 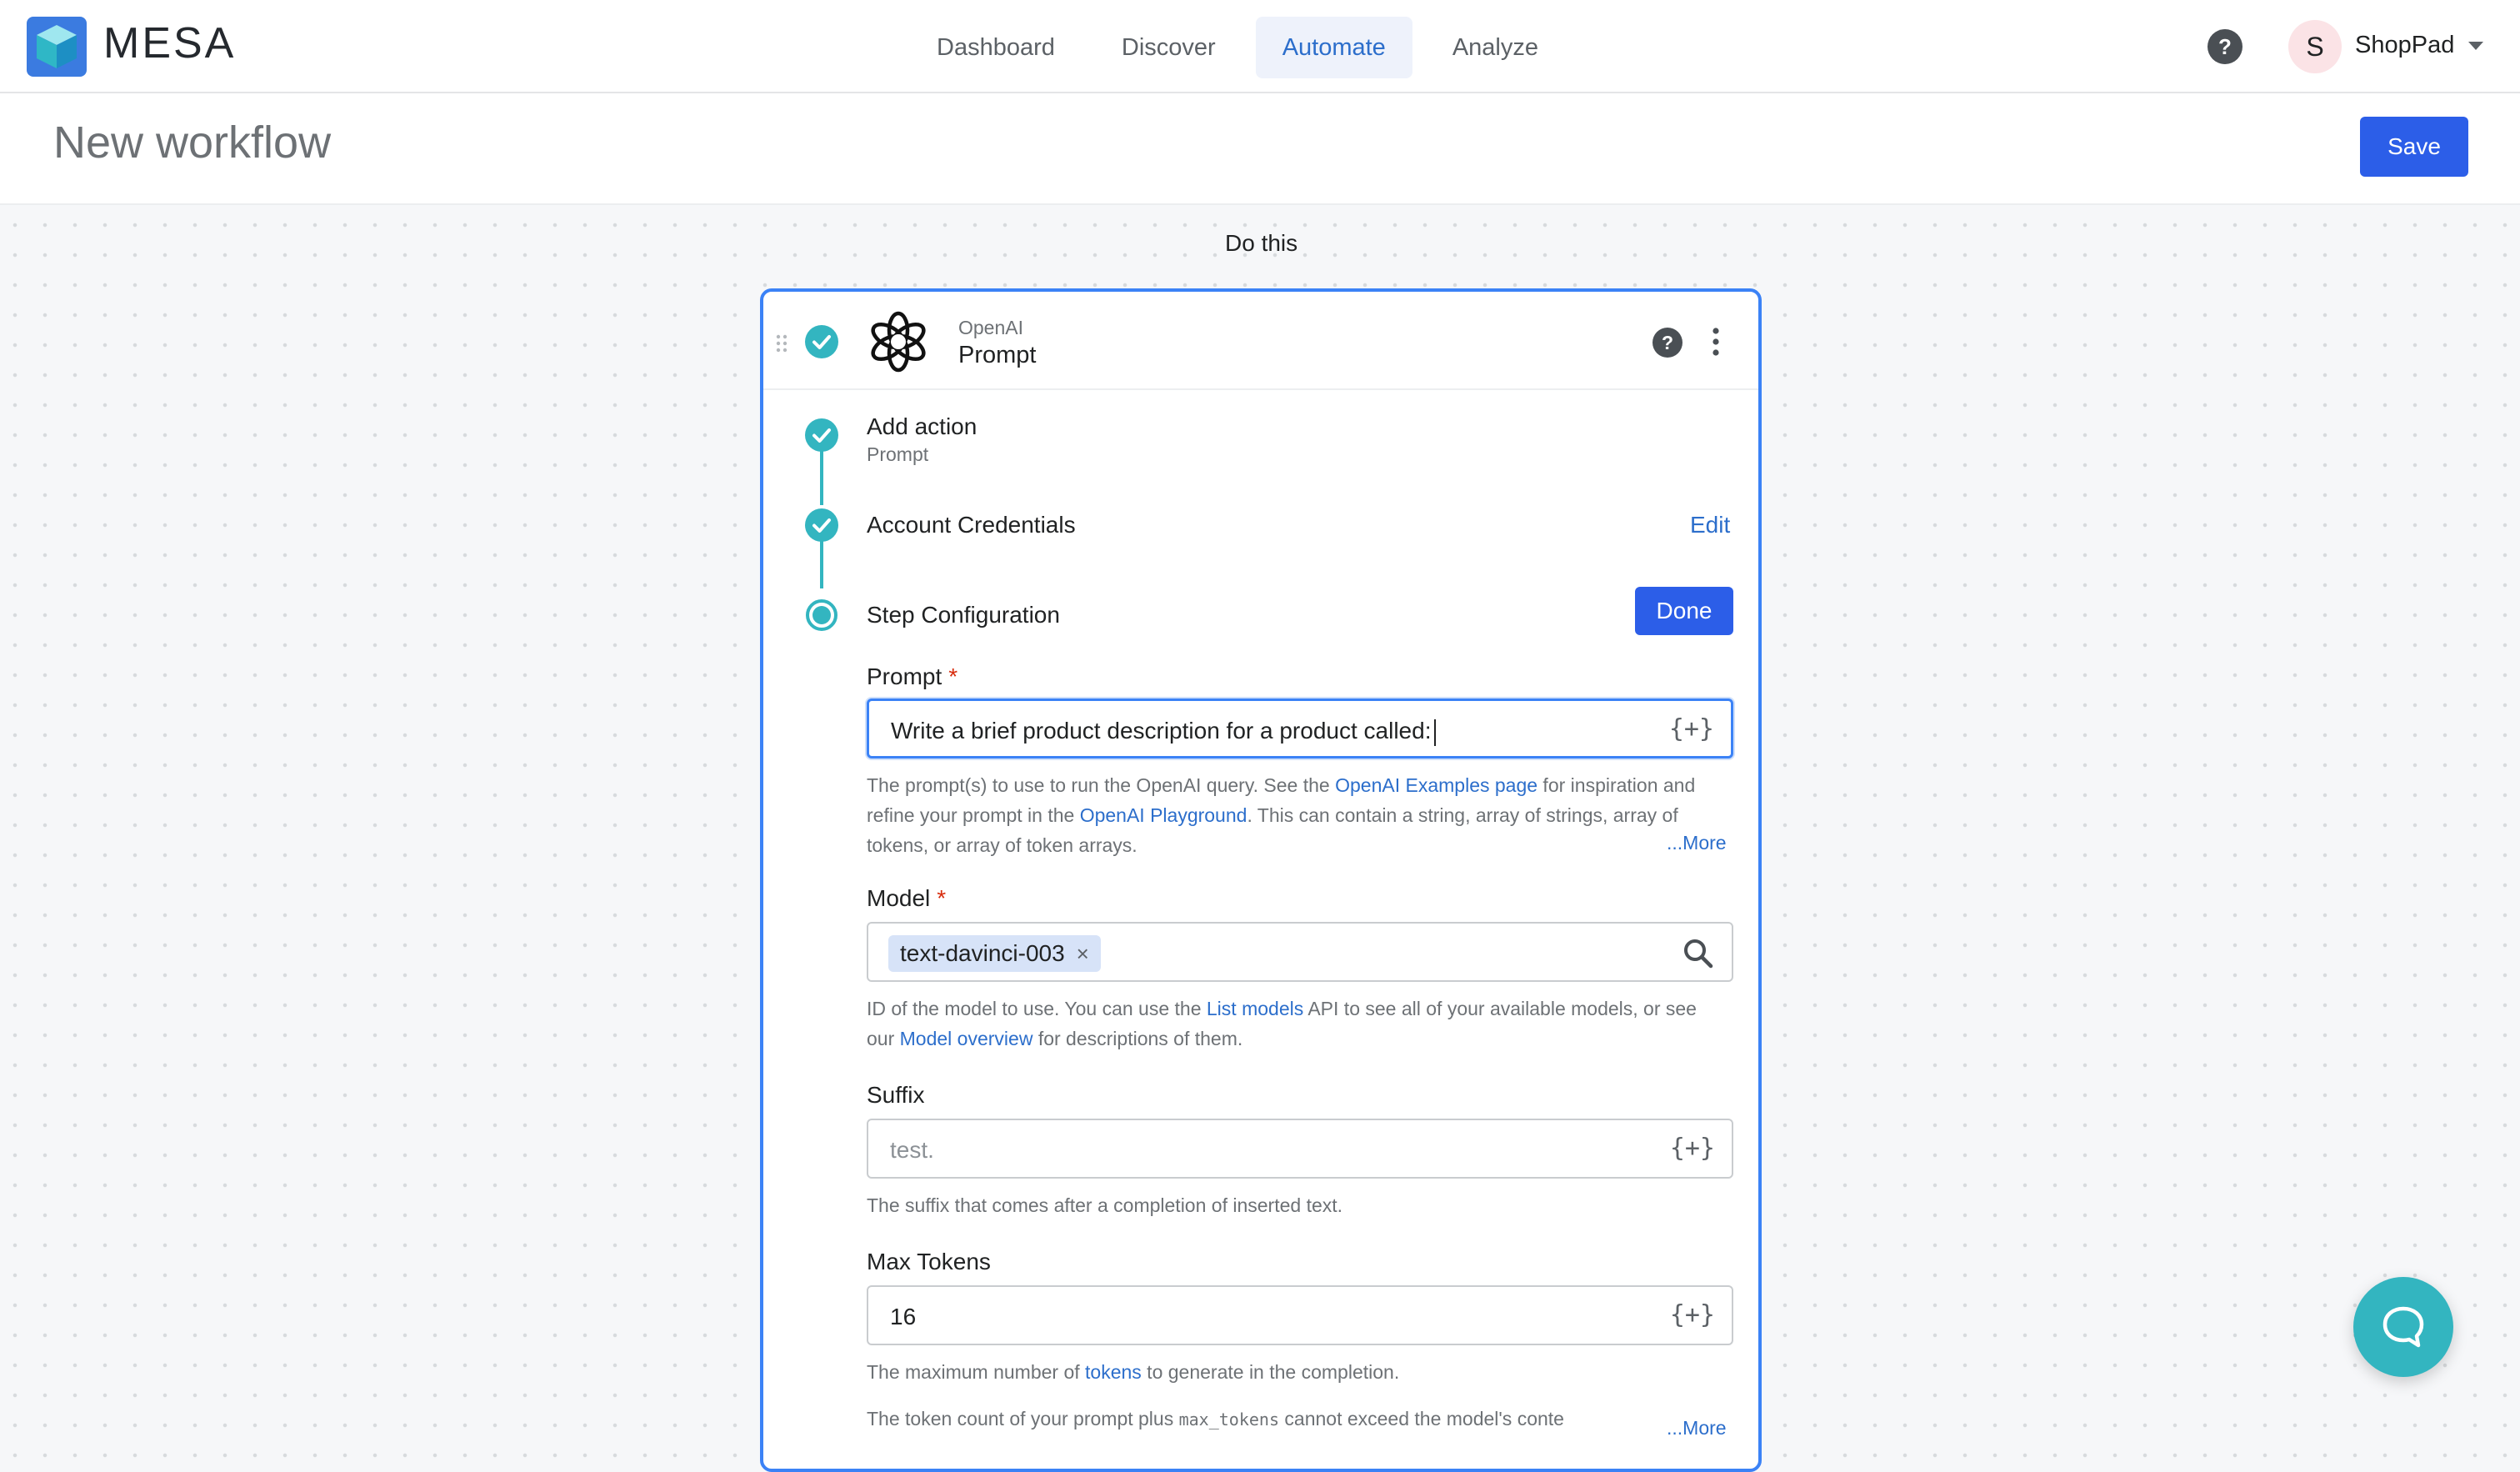 I want to click on nav-discover: Discover, so click(x=1168, y=47).